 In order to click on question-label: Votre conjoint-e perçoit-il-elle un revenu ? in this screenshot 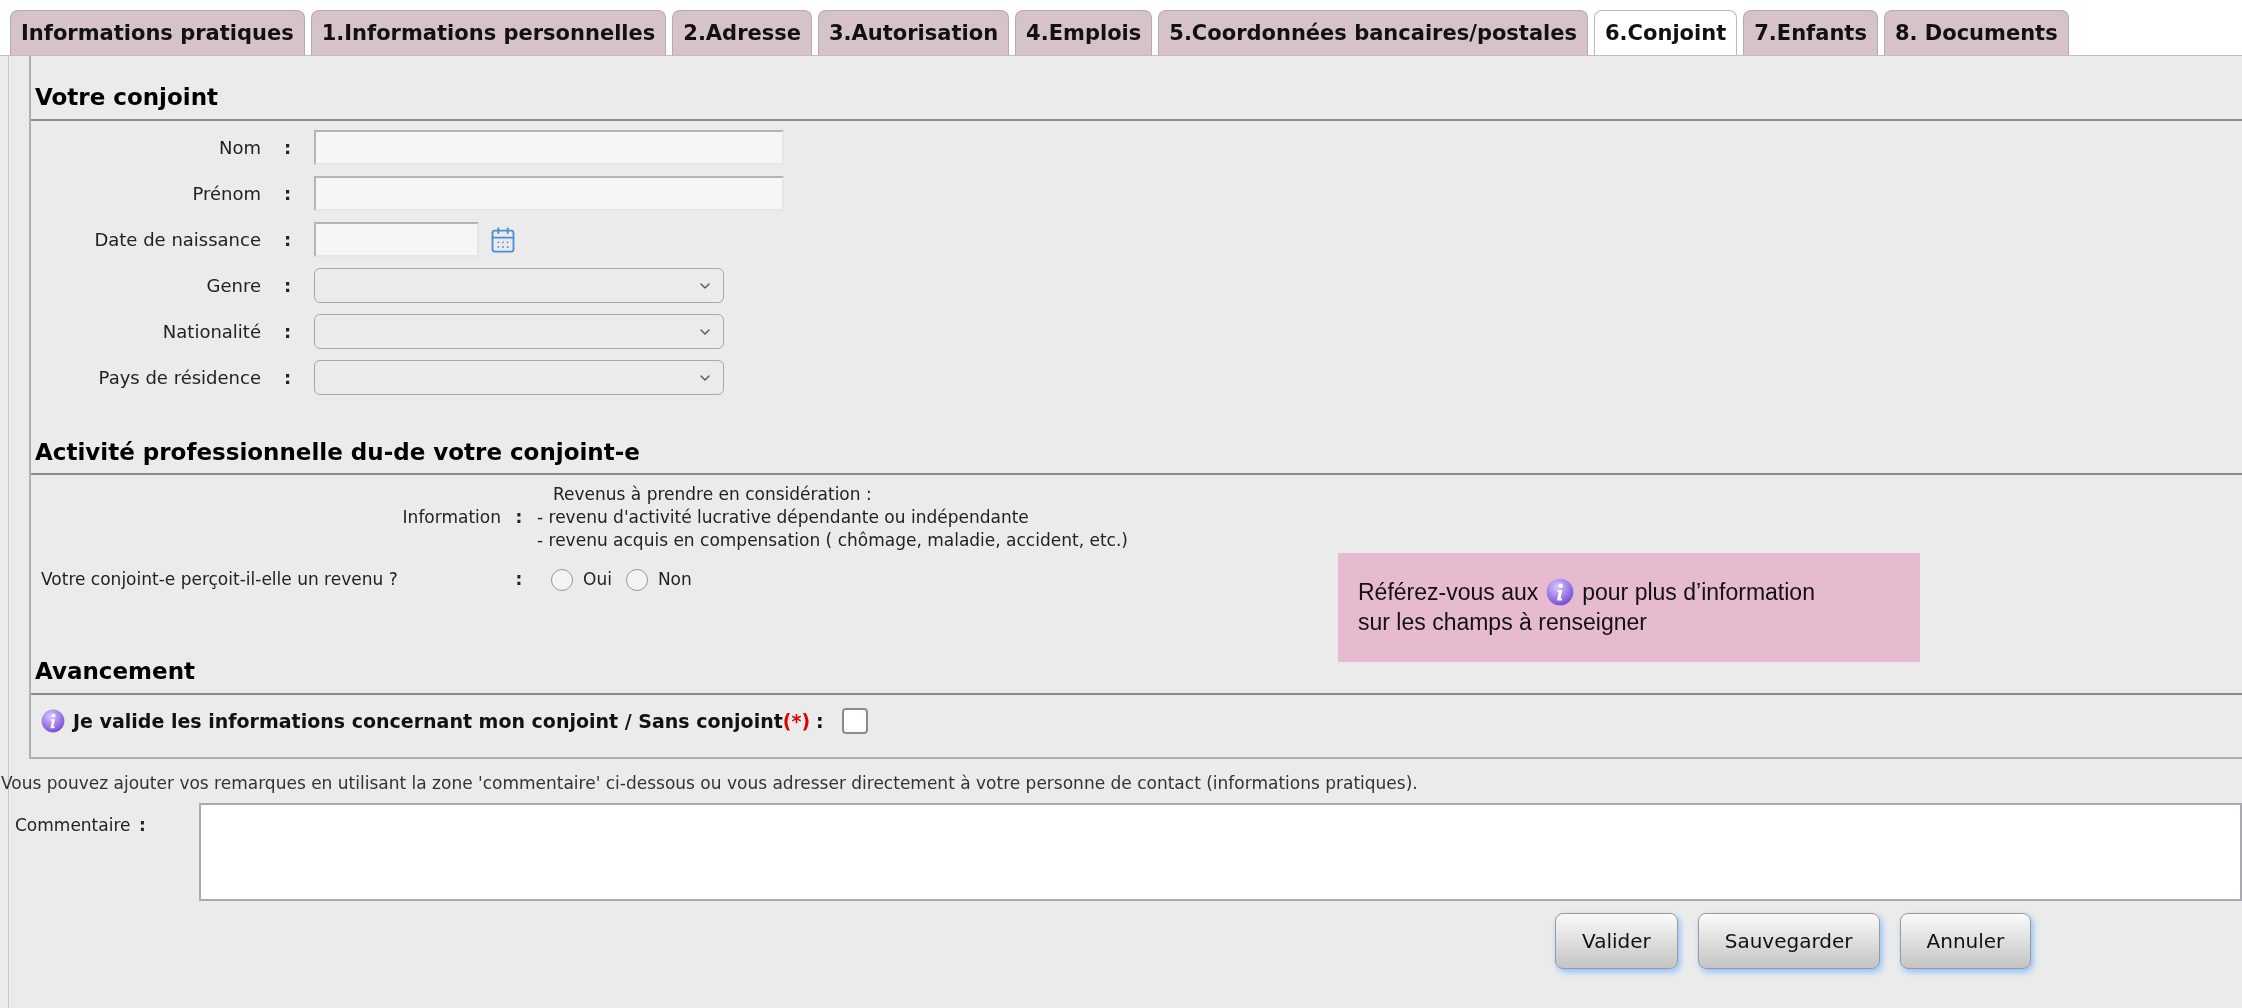, I will do `click(219, 580)`.